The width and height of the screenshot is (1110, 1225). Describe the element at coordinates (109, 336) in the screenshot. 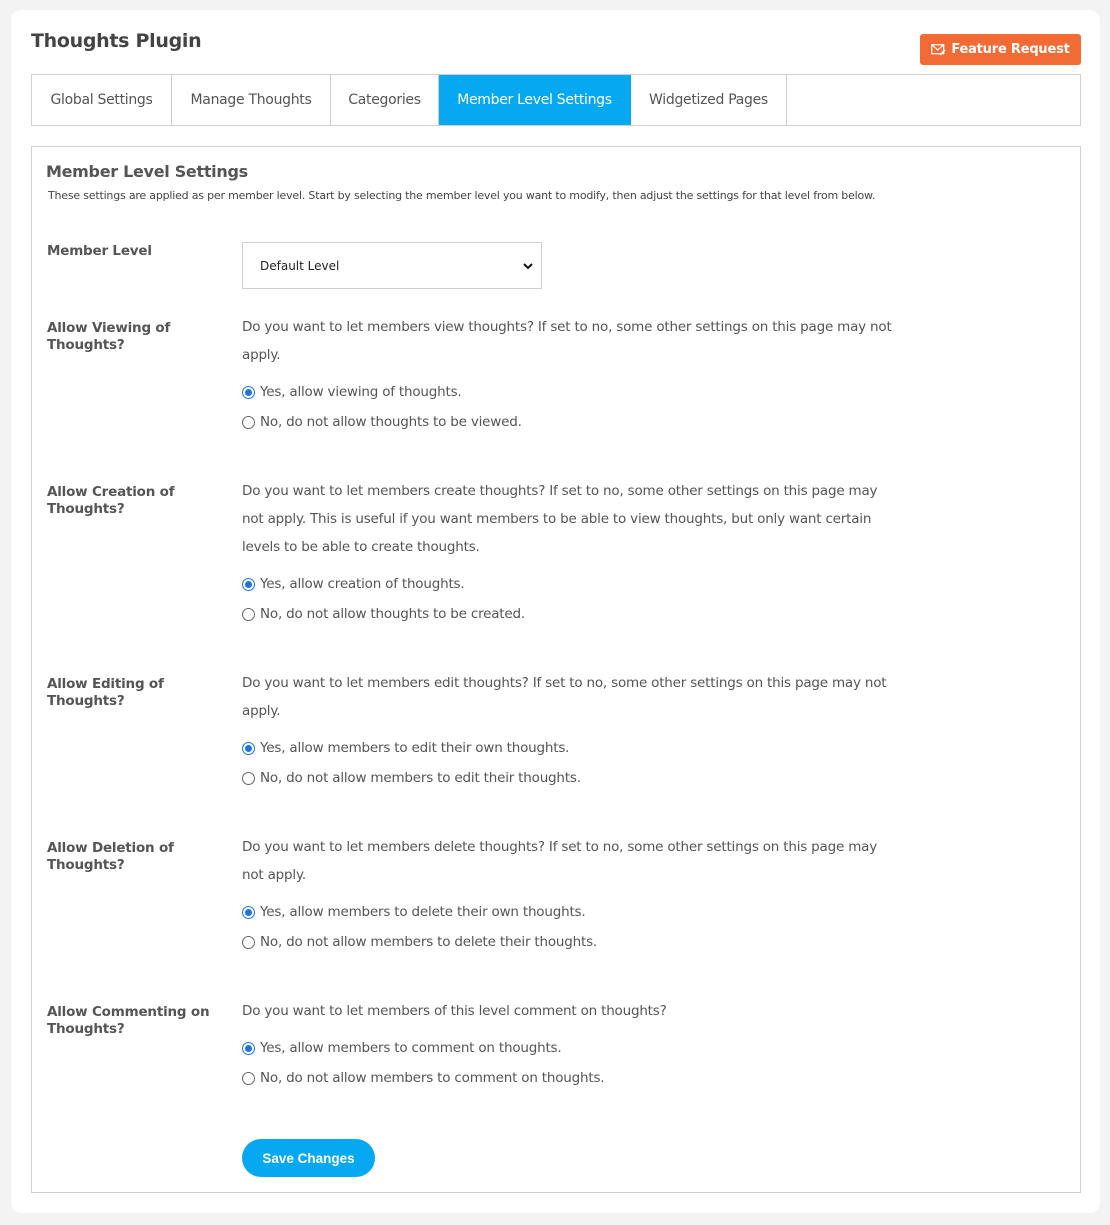

I see `viewing-label: Allow Viewing of Thoughts?` at that location.